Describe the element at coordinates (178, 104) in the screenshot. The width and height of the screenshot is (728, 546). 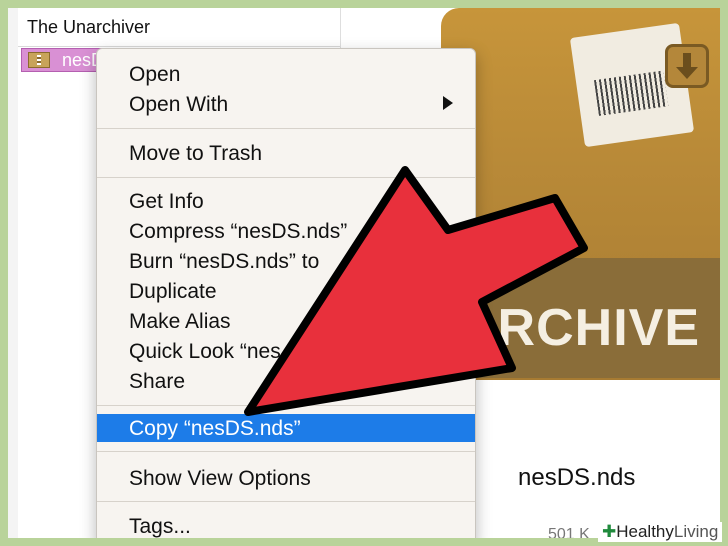
I see `menu-item-open-with: Open With` at that location.